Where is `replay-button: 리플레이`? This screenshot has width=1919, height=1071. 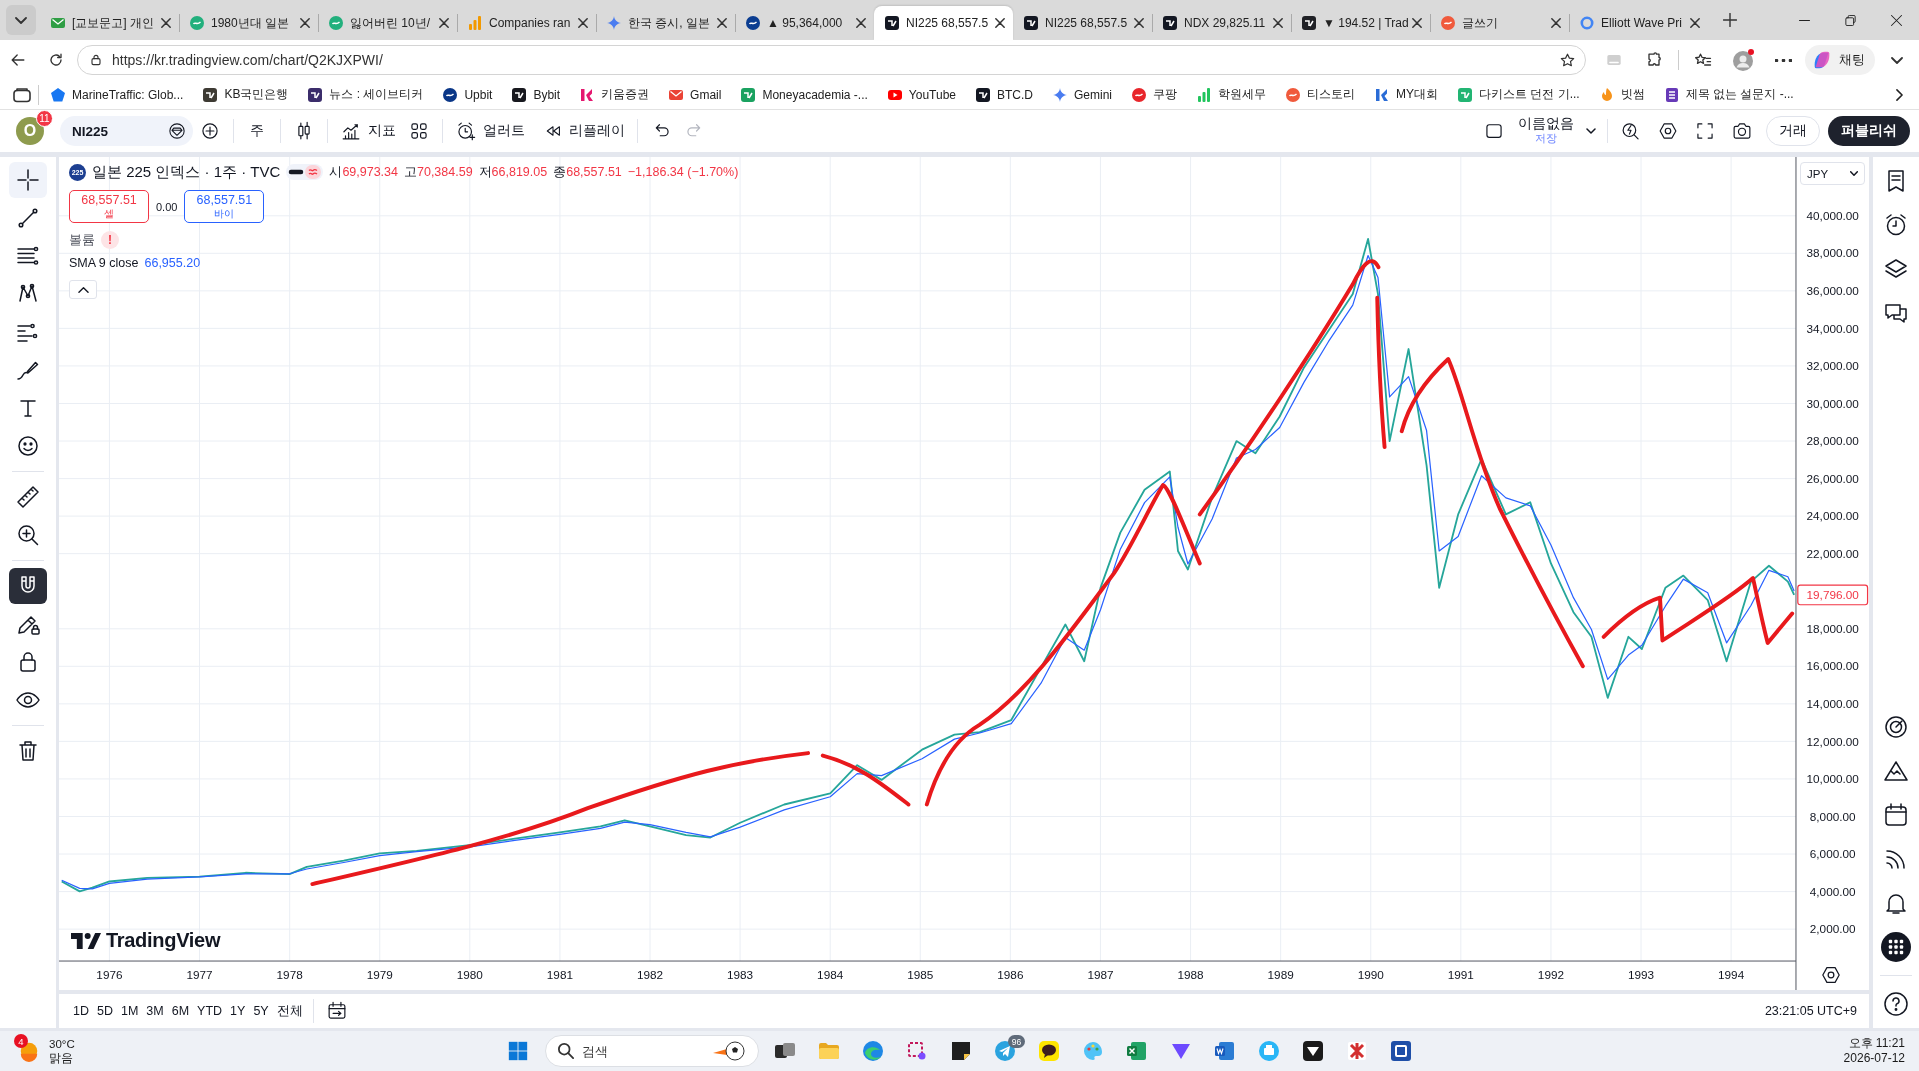 replay-button: 리플레이 is located at coordinates (584, 131).